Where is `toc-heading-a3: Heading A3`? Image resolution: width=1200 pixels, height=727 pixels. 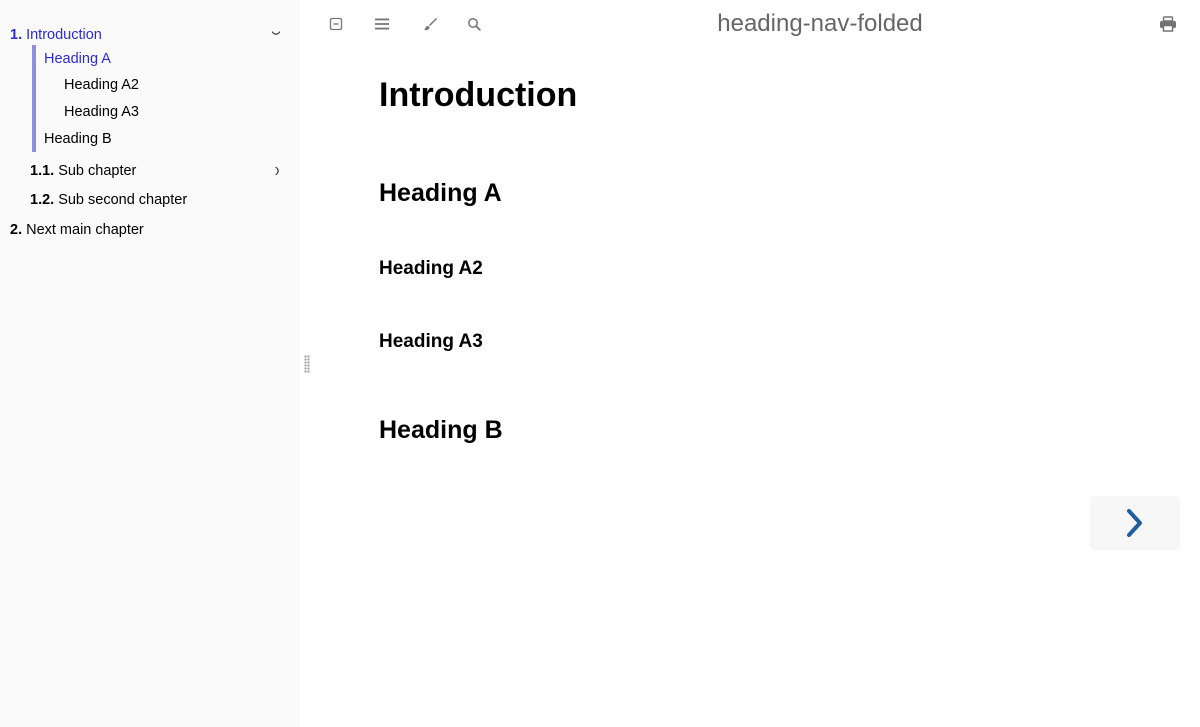 toc-heading-a3: Heading A3 is located at coordinates (101, 112).